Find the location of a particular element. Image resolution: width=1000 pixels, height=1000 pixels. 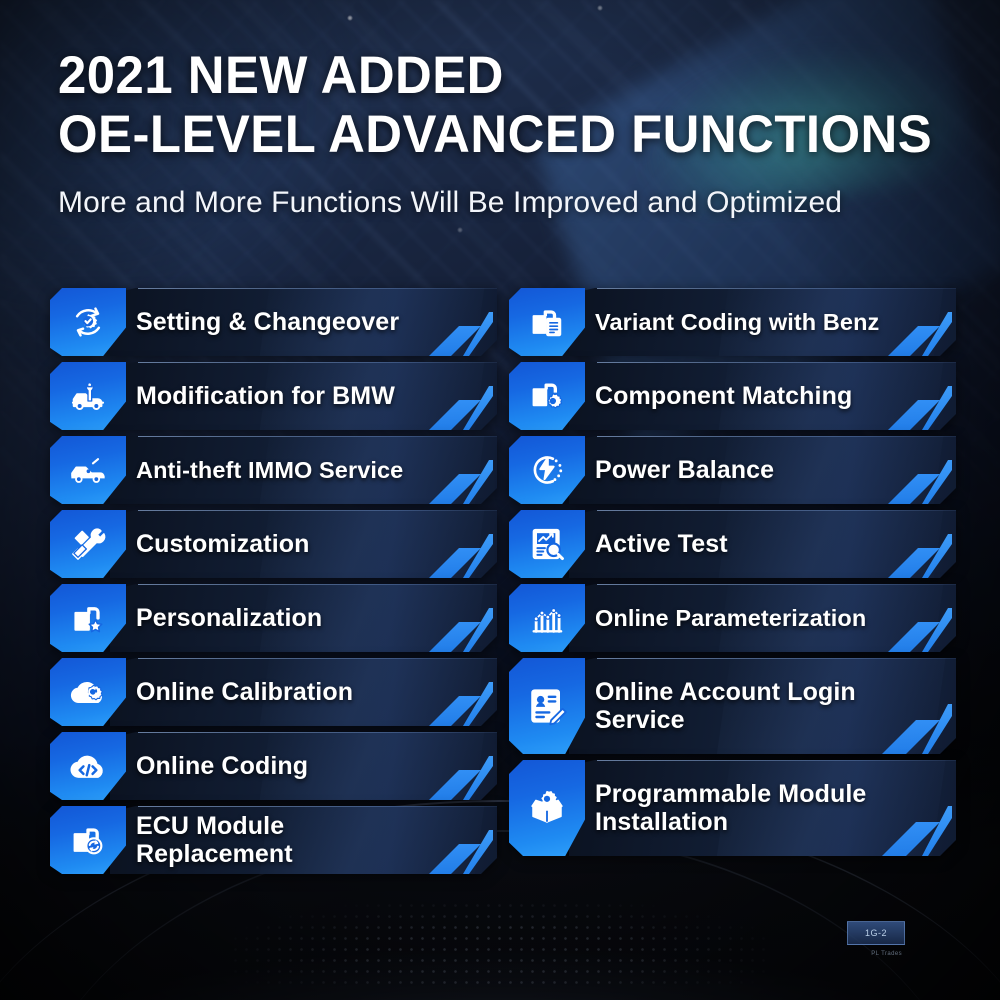

feature-card-body: Setting & Changeover is located at coordinates (303, 322).